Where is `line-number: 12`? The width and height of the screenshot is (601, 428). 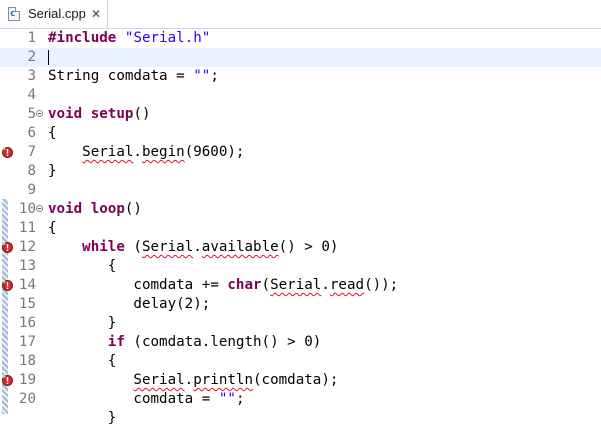
line-number: 12 is located at coordinates (27, 247).